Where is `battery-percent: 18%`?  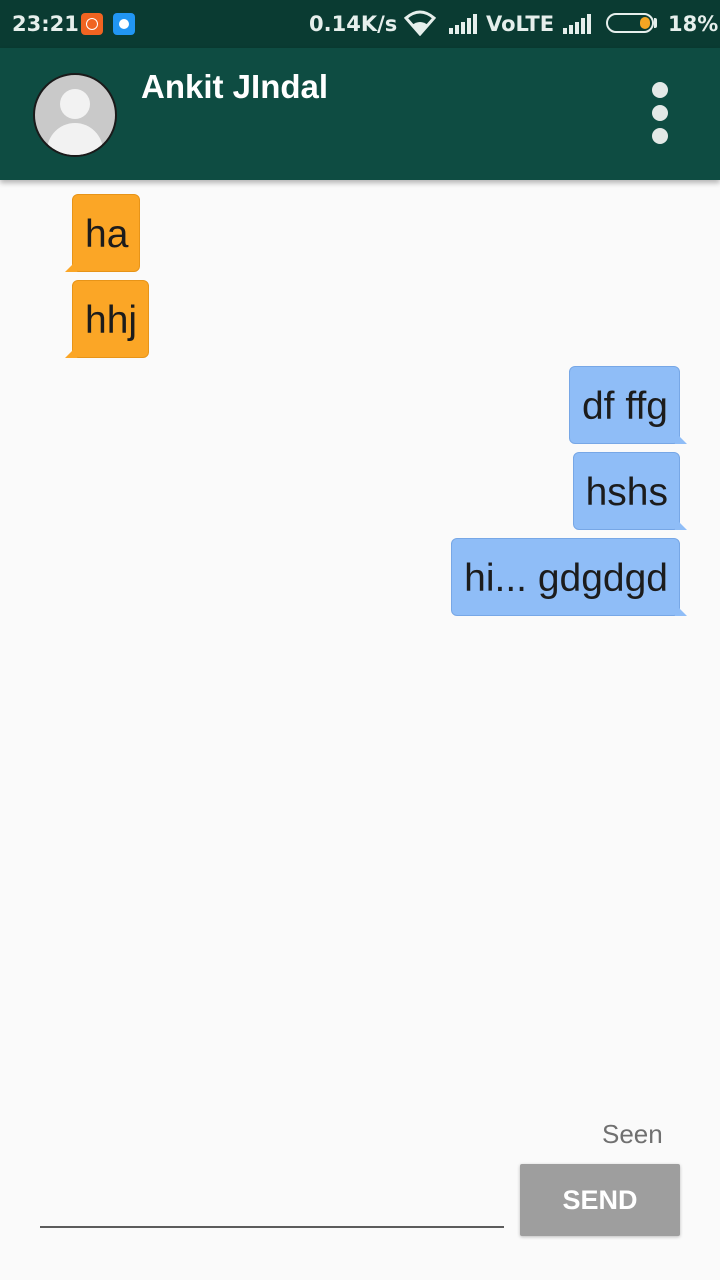
battery-percent: 18% is located at coordinates (693, 24).